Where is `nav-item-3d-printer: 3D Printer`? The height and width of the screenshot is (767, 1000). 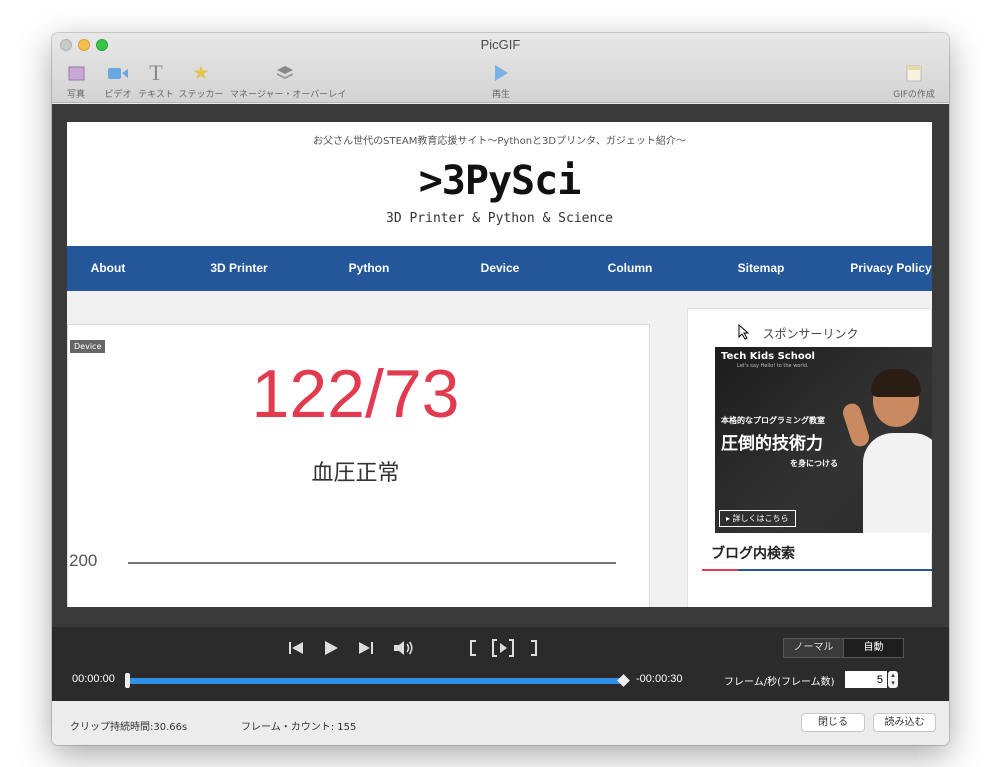
nav-item-3d-printer: 3D Printer is located at coordinates (239, 268).